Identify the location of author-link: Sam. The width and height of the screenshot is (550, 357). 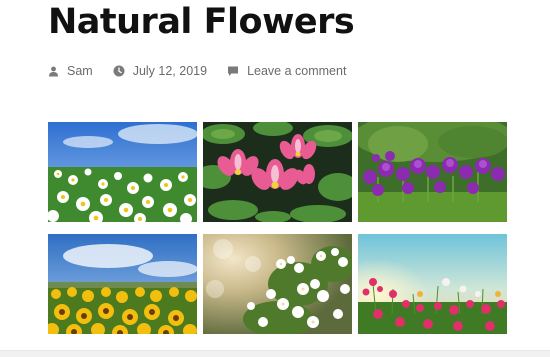
(80, 71).